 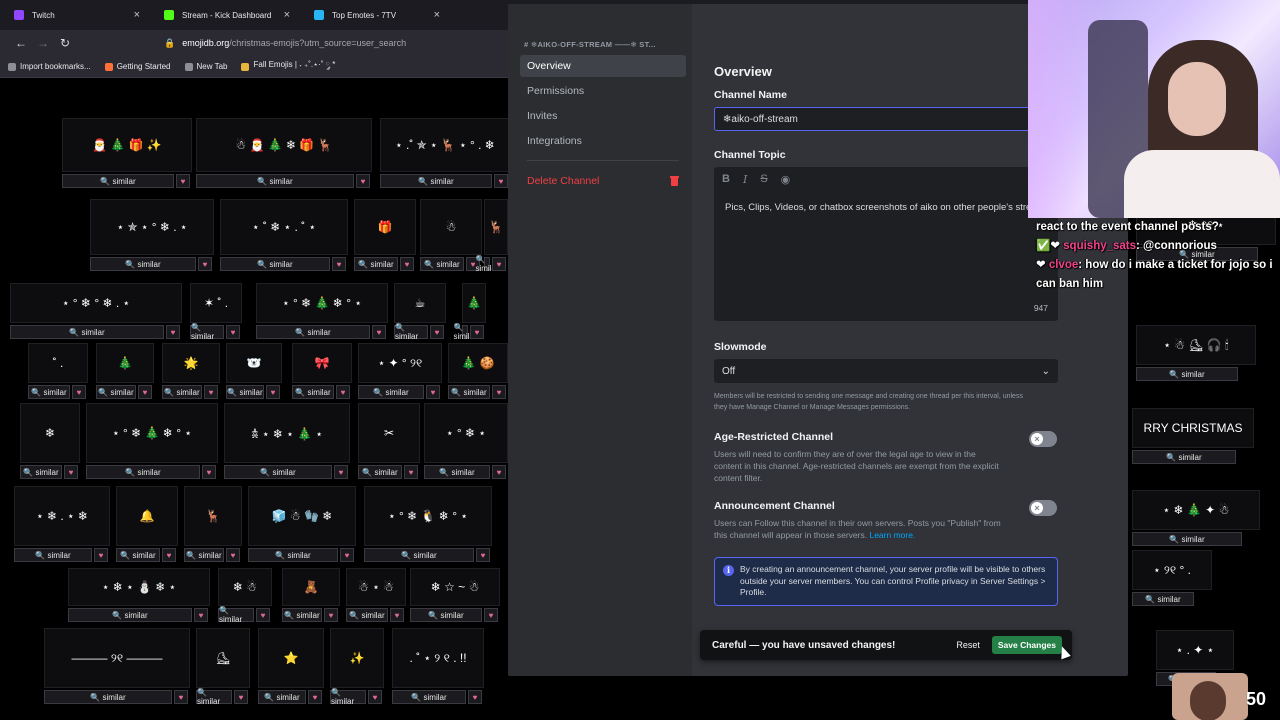 I want to click on emoji-card: ✨, so click(x=357, y=658).